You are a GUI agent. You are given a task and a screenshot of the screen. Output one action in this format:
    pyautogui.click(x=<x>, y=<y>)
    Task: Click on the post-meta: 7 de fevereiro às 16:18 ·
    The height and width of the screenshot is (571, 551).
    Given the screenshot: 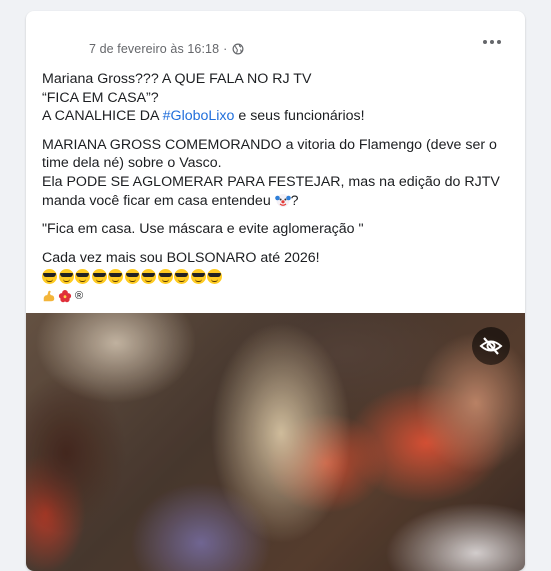 What is the action you would take?
    pyautogui.click(x=166, y=49)
    